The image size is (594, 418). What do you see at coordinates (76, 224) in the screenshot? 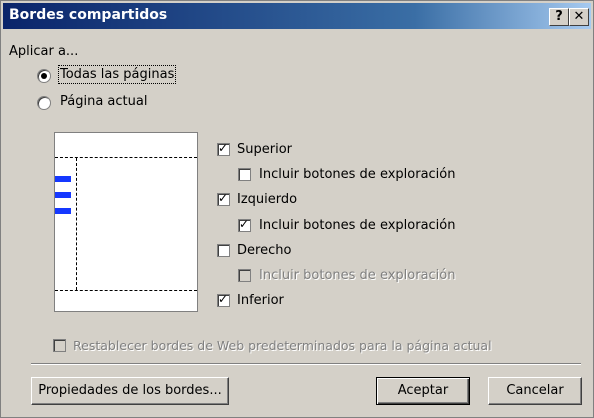
I see `left-border-line` at bounding box center [76, 224].